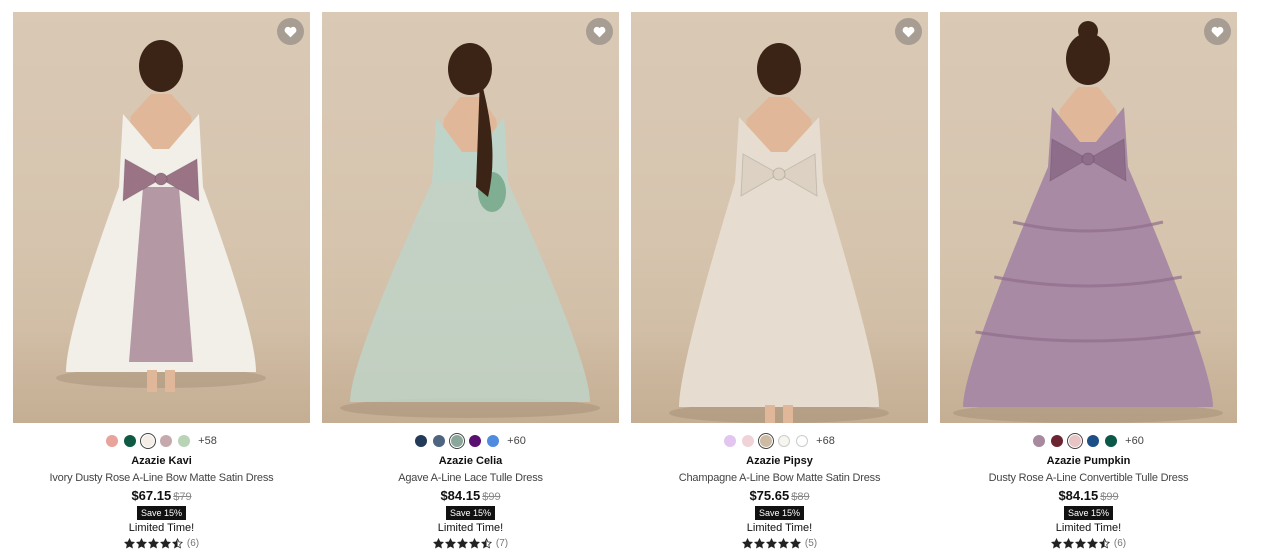 The image size is (1285, 558). What do you see at coordinates (800, 497) in the screenshot?
I see `original-price: $89` at bounding box center [800, 497].